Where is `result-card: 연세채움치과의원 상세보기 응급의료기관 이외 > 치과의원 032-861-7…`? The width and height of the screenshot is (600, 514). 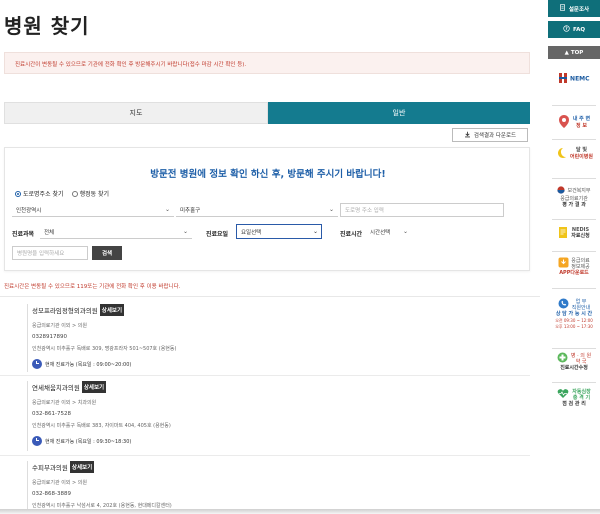 result-card: 연세채움치과의원 상세보기 응급의료기관 이외 > 치과의원 032-861-7… is located at coordinates (278, 416).